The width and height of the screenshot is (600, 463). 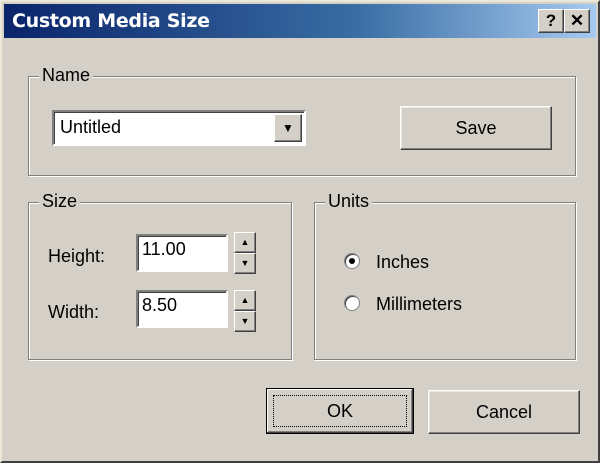 I want to click on save-button-label: Save, so click(x=476, y=128).